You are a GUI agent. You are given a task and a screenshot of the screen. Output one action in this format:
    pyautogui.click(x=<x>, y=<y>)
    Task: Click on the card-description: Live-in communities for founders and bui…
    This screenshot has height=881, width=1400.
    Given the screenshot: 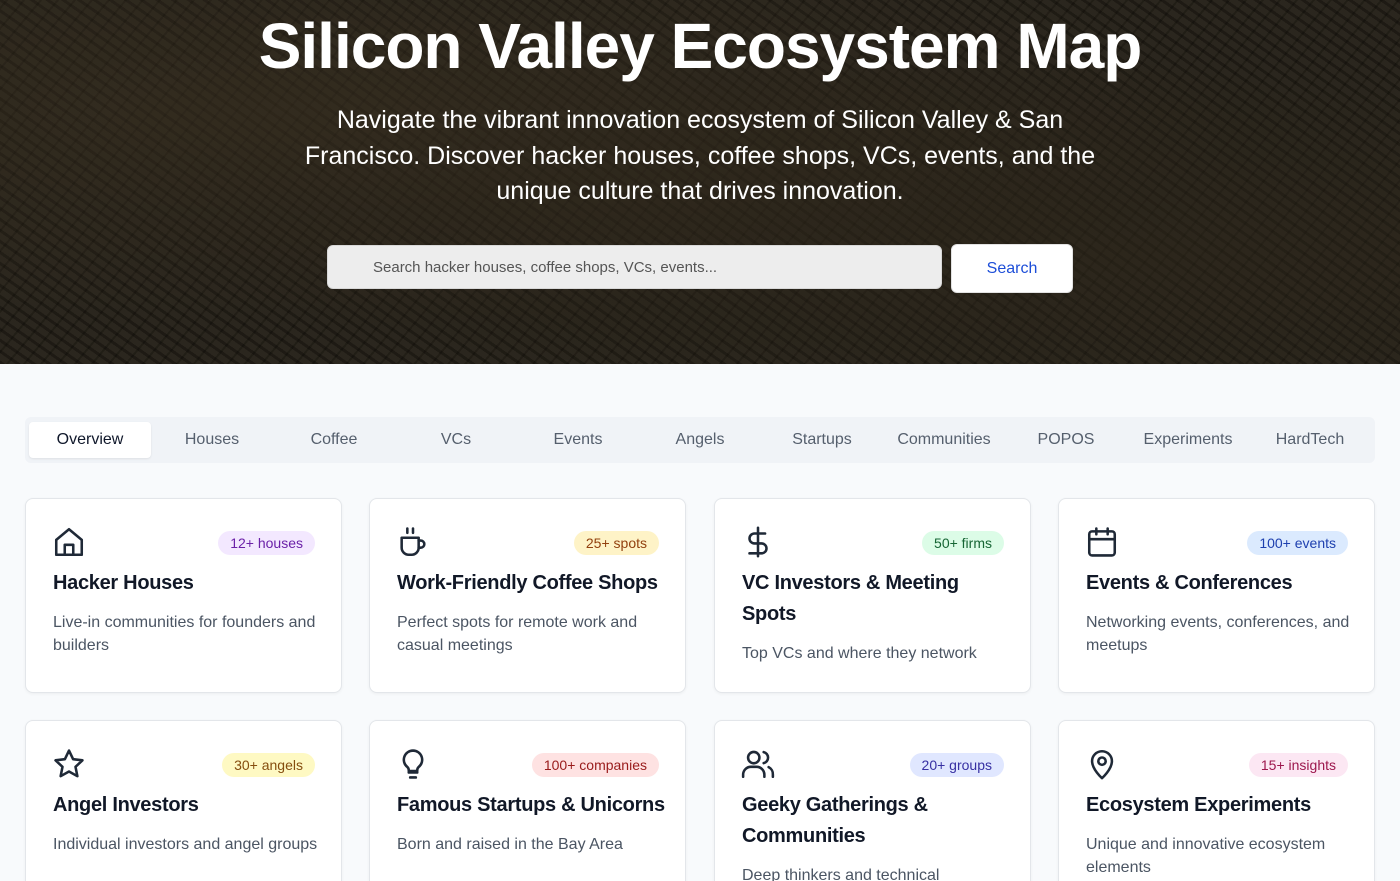 What is the action you would take?
    pyautogui.click(x=184, y=634)
    